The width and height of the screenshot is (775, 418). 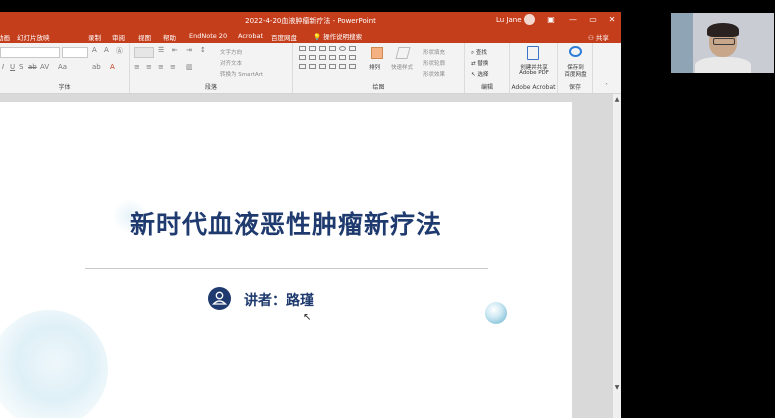 I want to click on lightbulb-icon: 💡, so click(x=317, y=37).